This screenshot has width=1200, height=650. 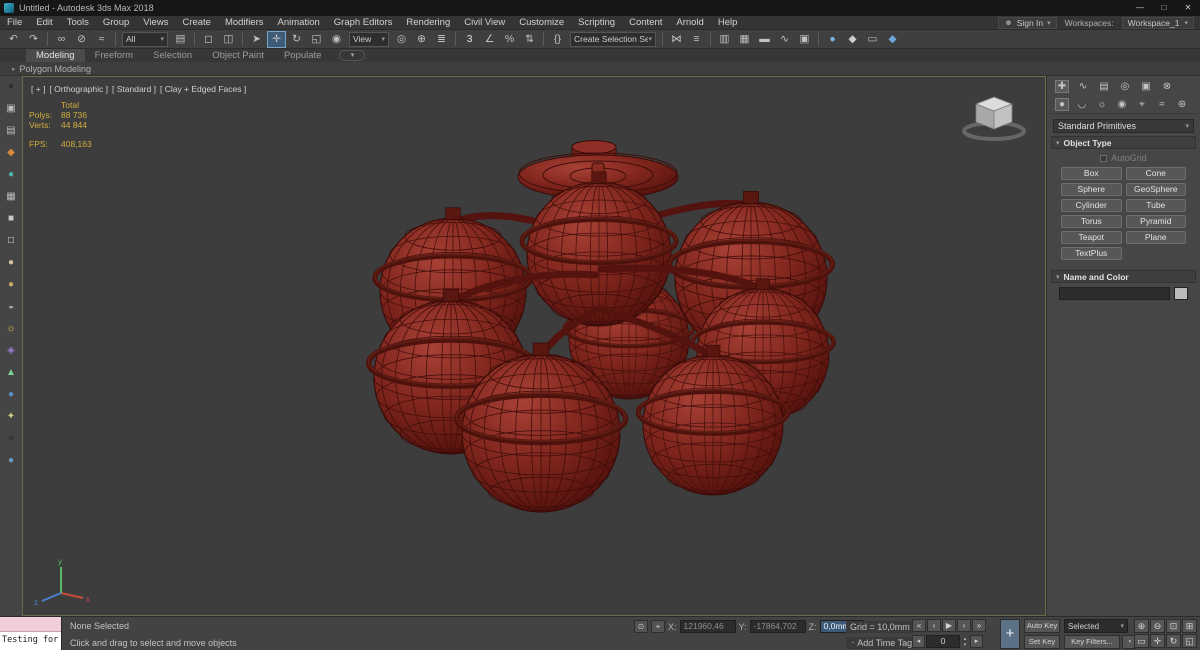 I want to click on menu-tools: Tools, so click(x=78, y=22).